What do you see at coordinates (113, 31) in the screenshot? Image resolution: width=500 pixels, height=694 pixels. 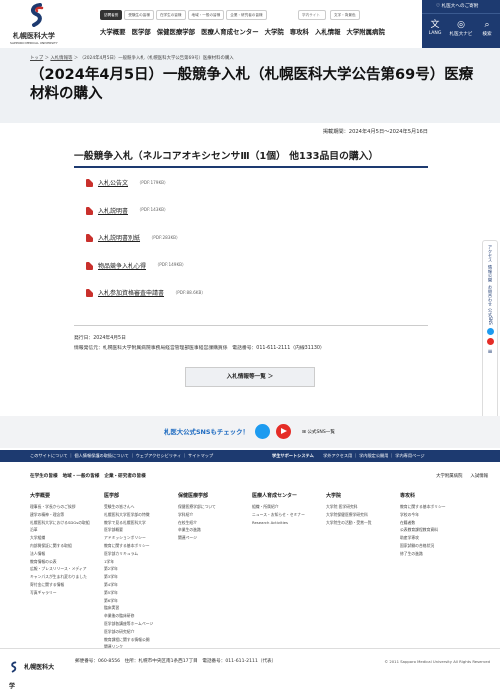 I see `nav-about: 大学概要` at bounding box center [113, 31].